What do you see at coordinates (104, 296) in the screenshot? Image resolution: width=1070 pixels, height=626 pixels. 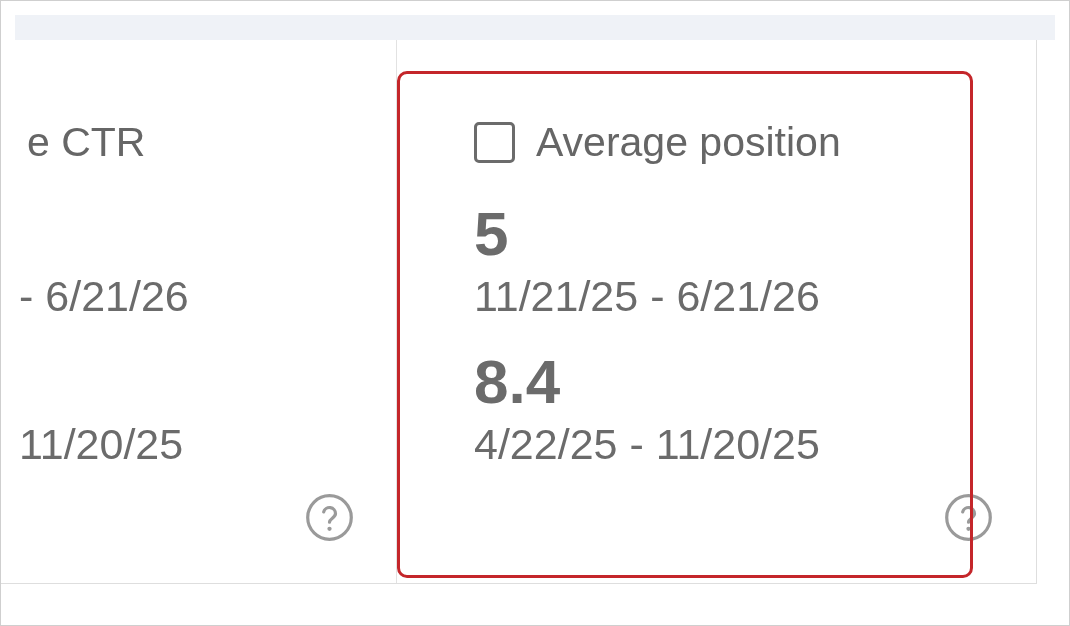 I see `date-range: - 6/21/26` at bounding box center [104, 296].